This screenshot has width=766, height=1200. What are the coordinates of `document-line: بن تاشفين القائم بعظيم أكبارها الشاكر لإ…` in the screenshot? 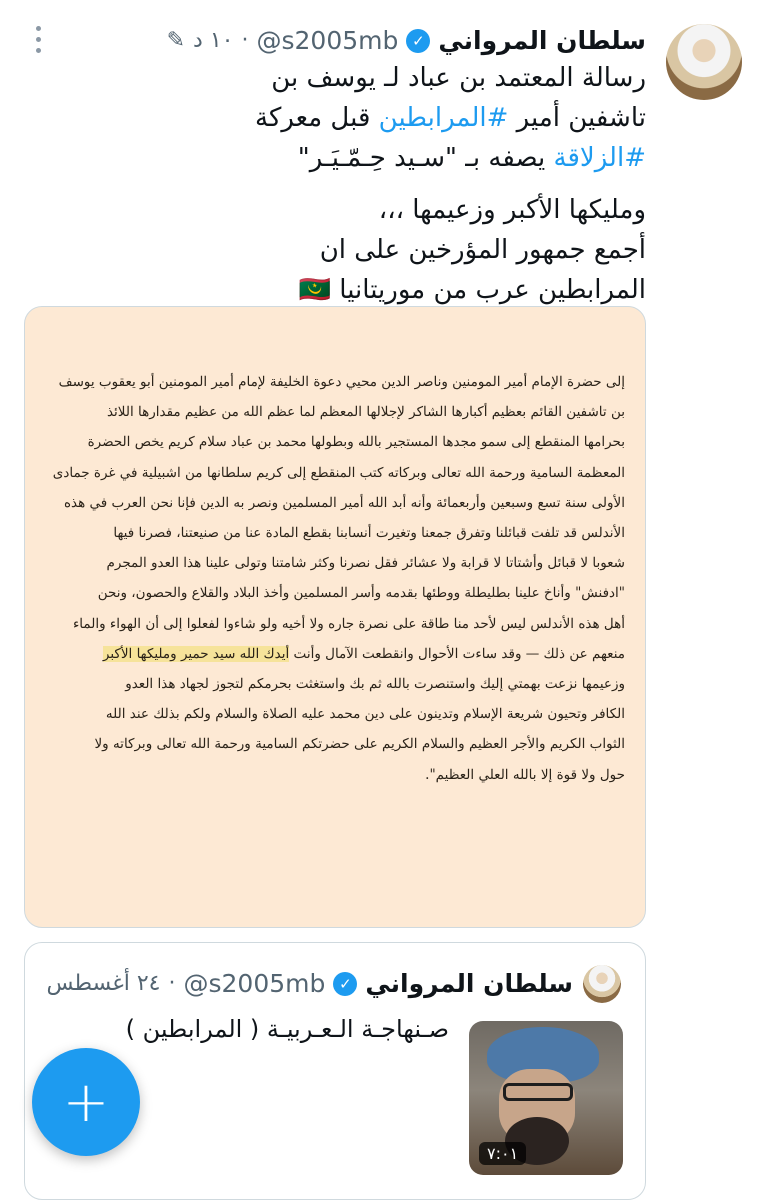 It's located at (365, 412).